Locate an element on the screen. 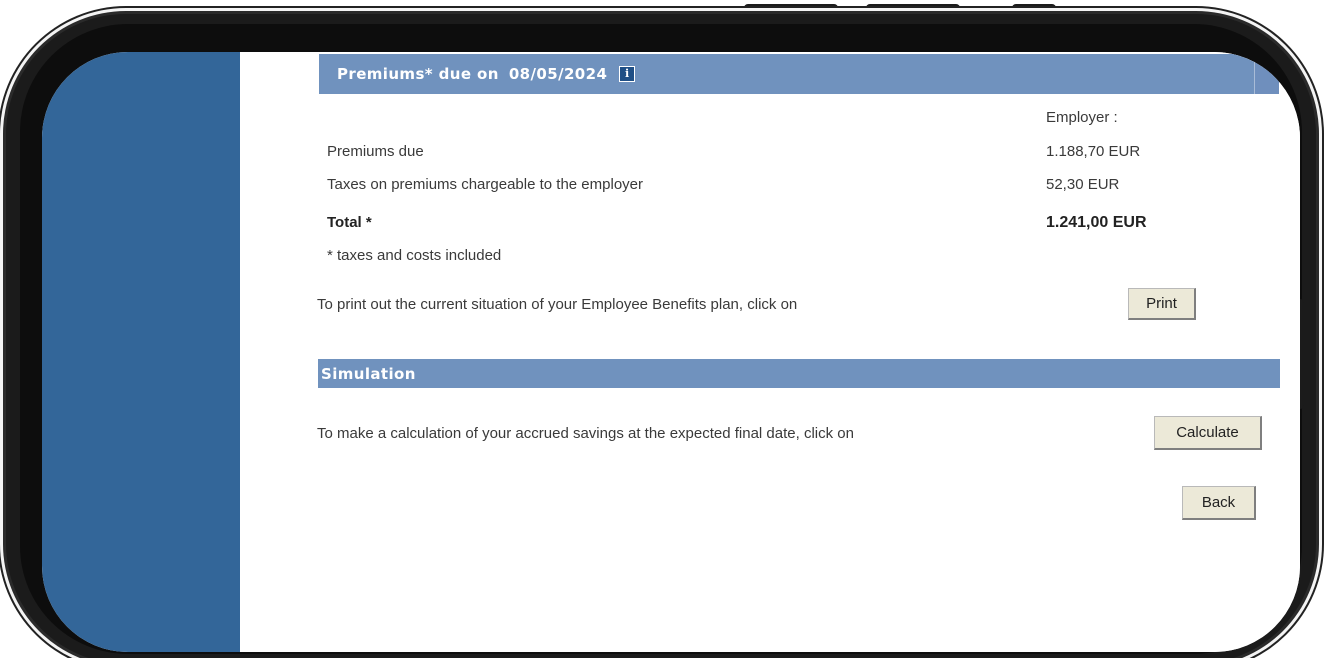  premiums-header-label: Premiums* due on is located at coordinates (418, 74).